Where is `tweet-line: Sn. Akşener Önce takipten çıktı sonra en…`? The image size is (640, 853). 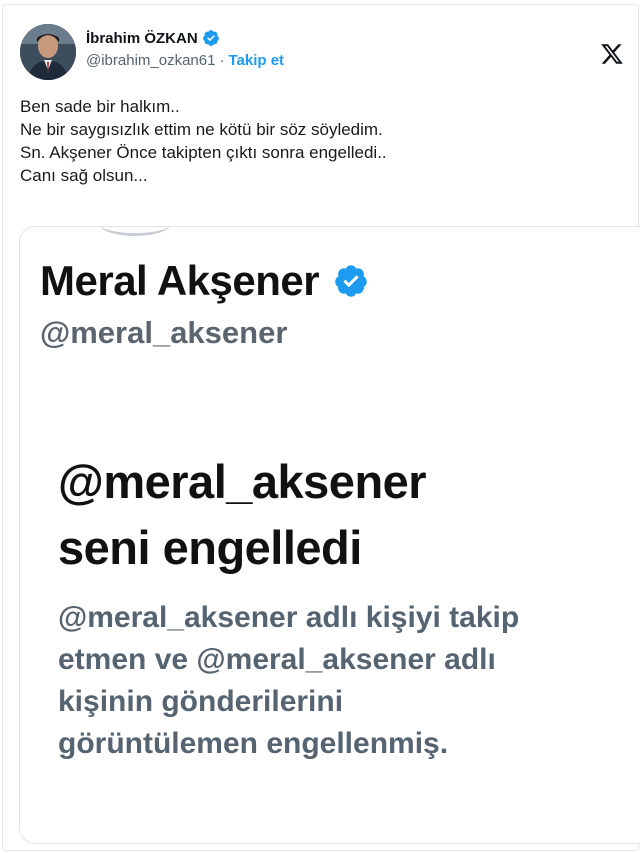
tweet-line: Sn. Akşener Önce takipten çıktı sonra en… is located at coordinates (203, 152).